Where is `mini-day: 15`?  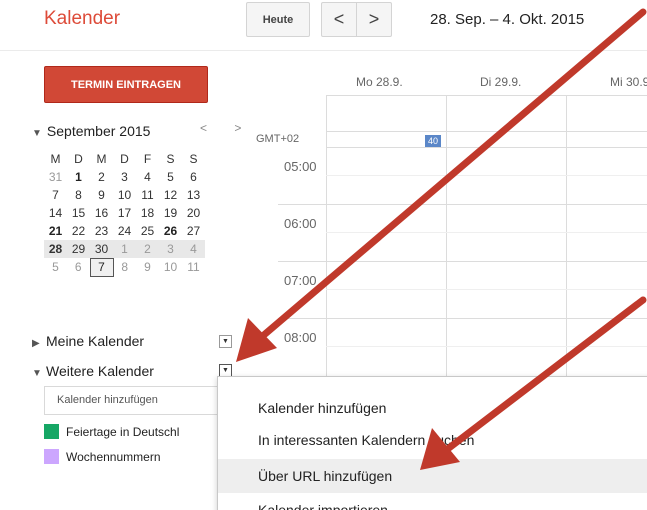
mini-day: 15 is located at coordinates (78, 213).